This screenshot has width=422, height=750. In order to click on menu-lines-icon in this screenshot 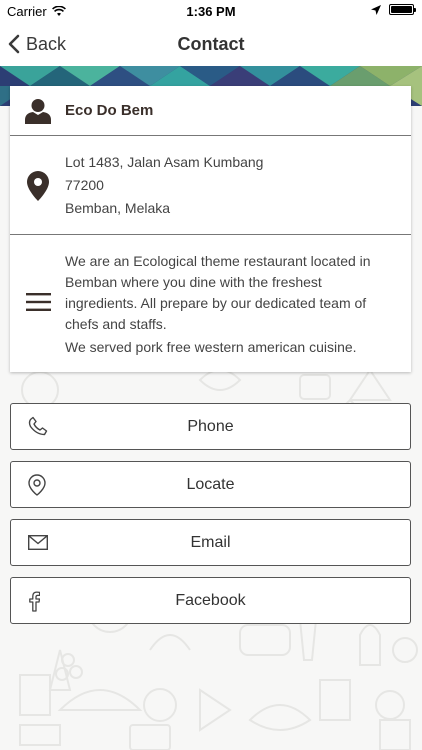, I will do `click(38, 302)`.